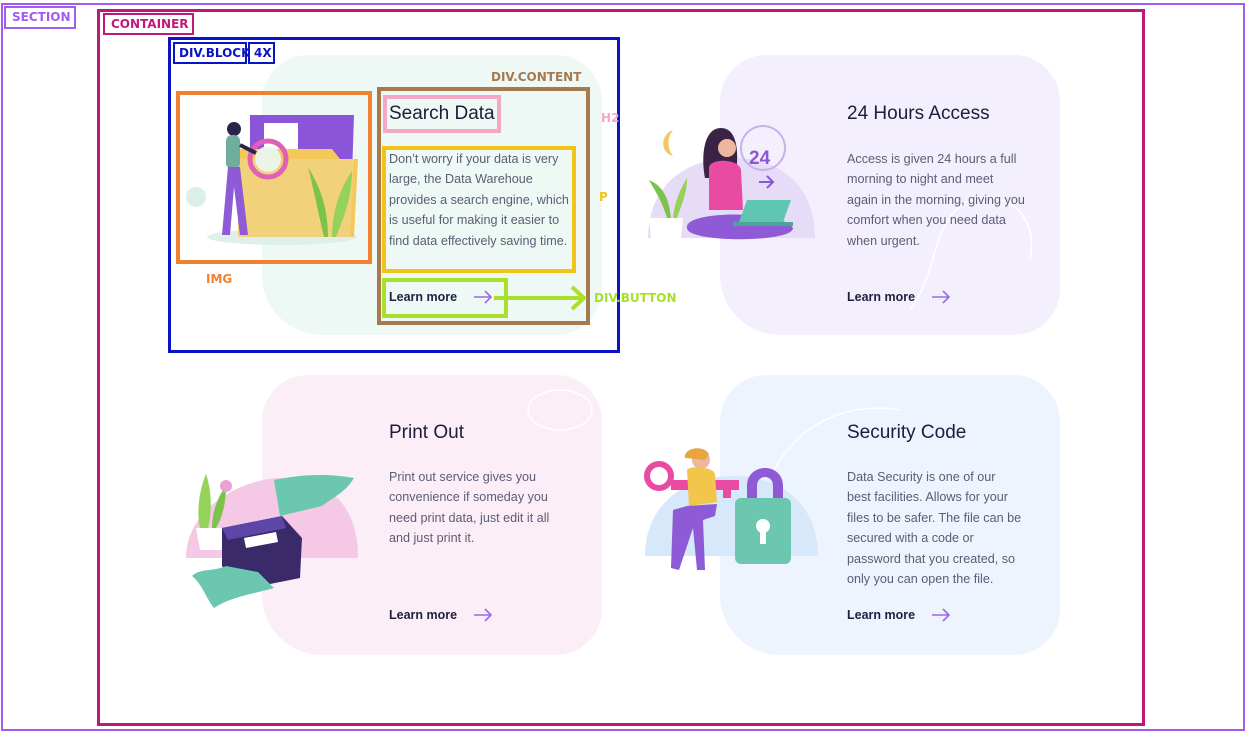  I want to click on card-title: Print Out, so click(426, 432).